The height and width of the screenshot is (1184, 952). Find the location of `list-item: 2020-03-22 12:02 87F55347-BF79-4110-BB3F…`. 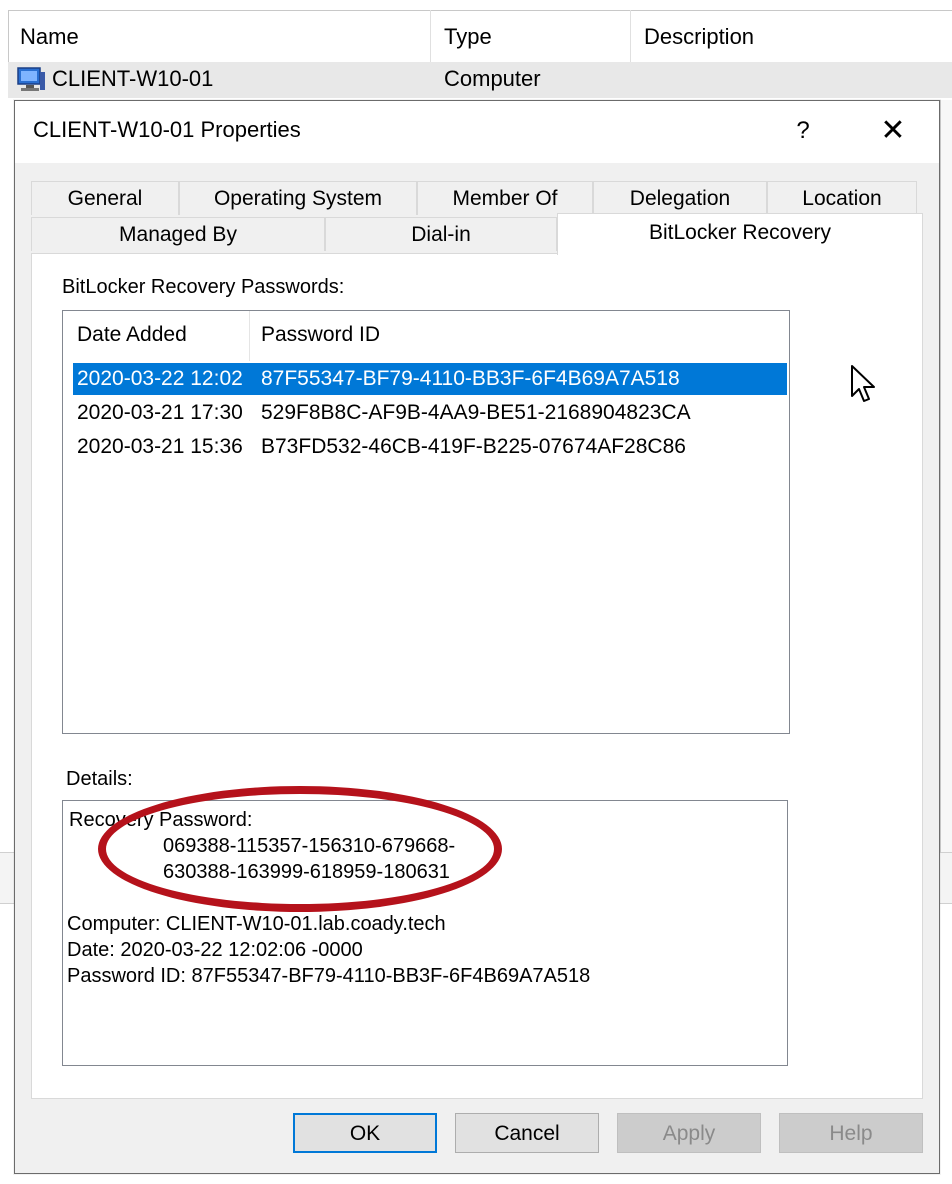

list-item: 2020-03-22 12:02 87F55347-BF79-4110-BB3F… is located at coordinates (430, 379).